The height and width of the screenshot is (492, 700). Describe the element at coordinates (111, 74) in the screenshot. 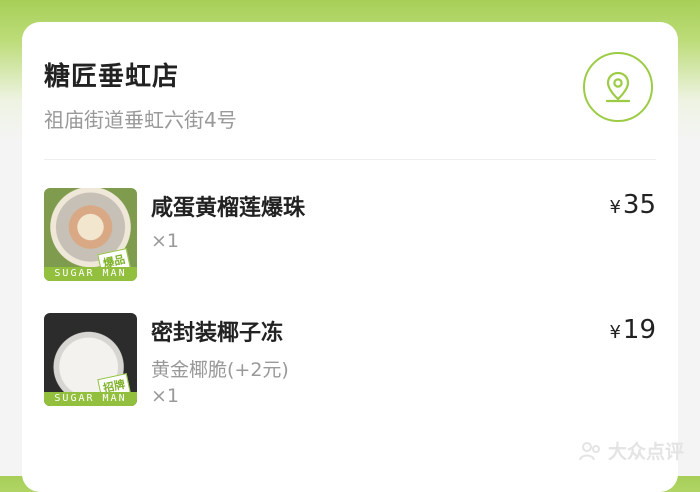

I see `store-name: 糖匠垂虹店` at that location.